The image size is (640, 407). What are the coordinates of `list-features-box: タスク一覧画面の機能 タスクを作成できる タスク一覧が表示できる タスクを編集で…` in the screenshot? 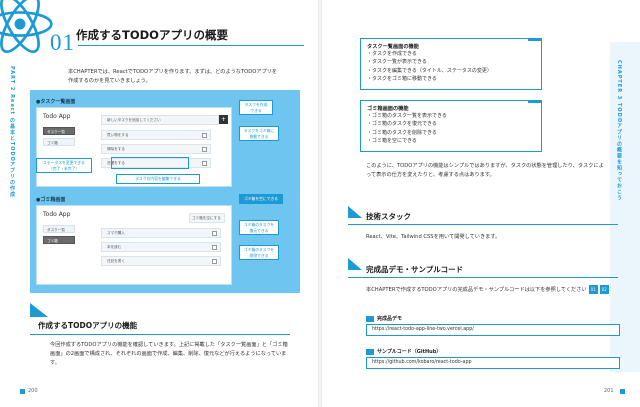 It's located at (451, 64).